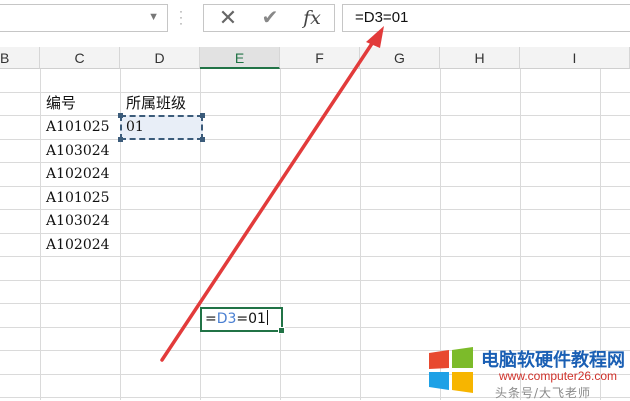 Image resolution: width=630 pixels, height=401 pixels. I want to click on cell-d3: 01, so click(133, 127).